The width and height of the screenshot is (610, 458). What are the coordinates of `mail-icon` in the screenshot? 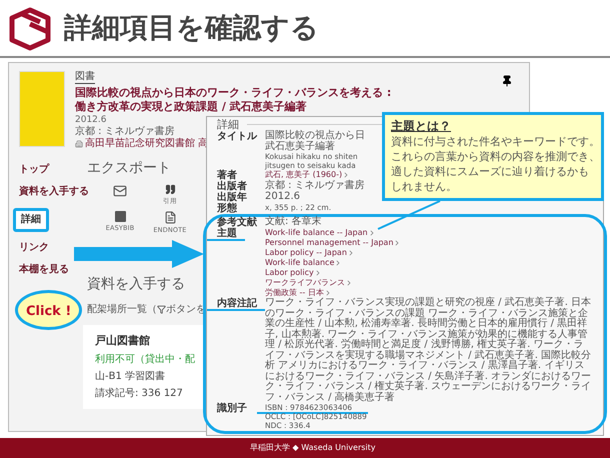 It's located at (120, 191).